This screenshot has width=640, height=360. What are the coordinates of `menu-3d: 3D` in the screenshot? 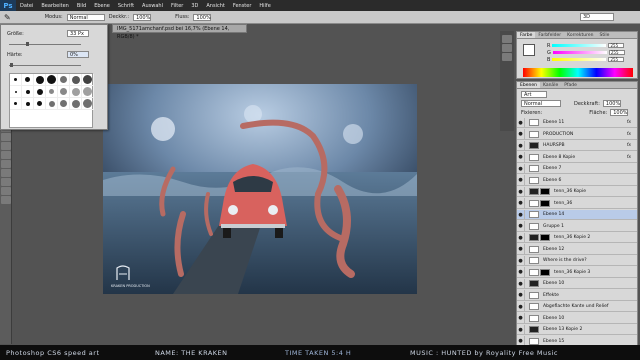 It's located at (194, 6).